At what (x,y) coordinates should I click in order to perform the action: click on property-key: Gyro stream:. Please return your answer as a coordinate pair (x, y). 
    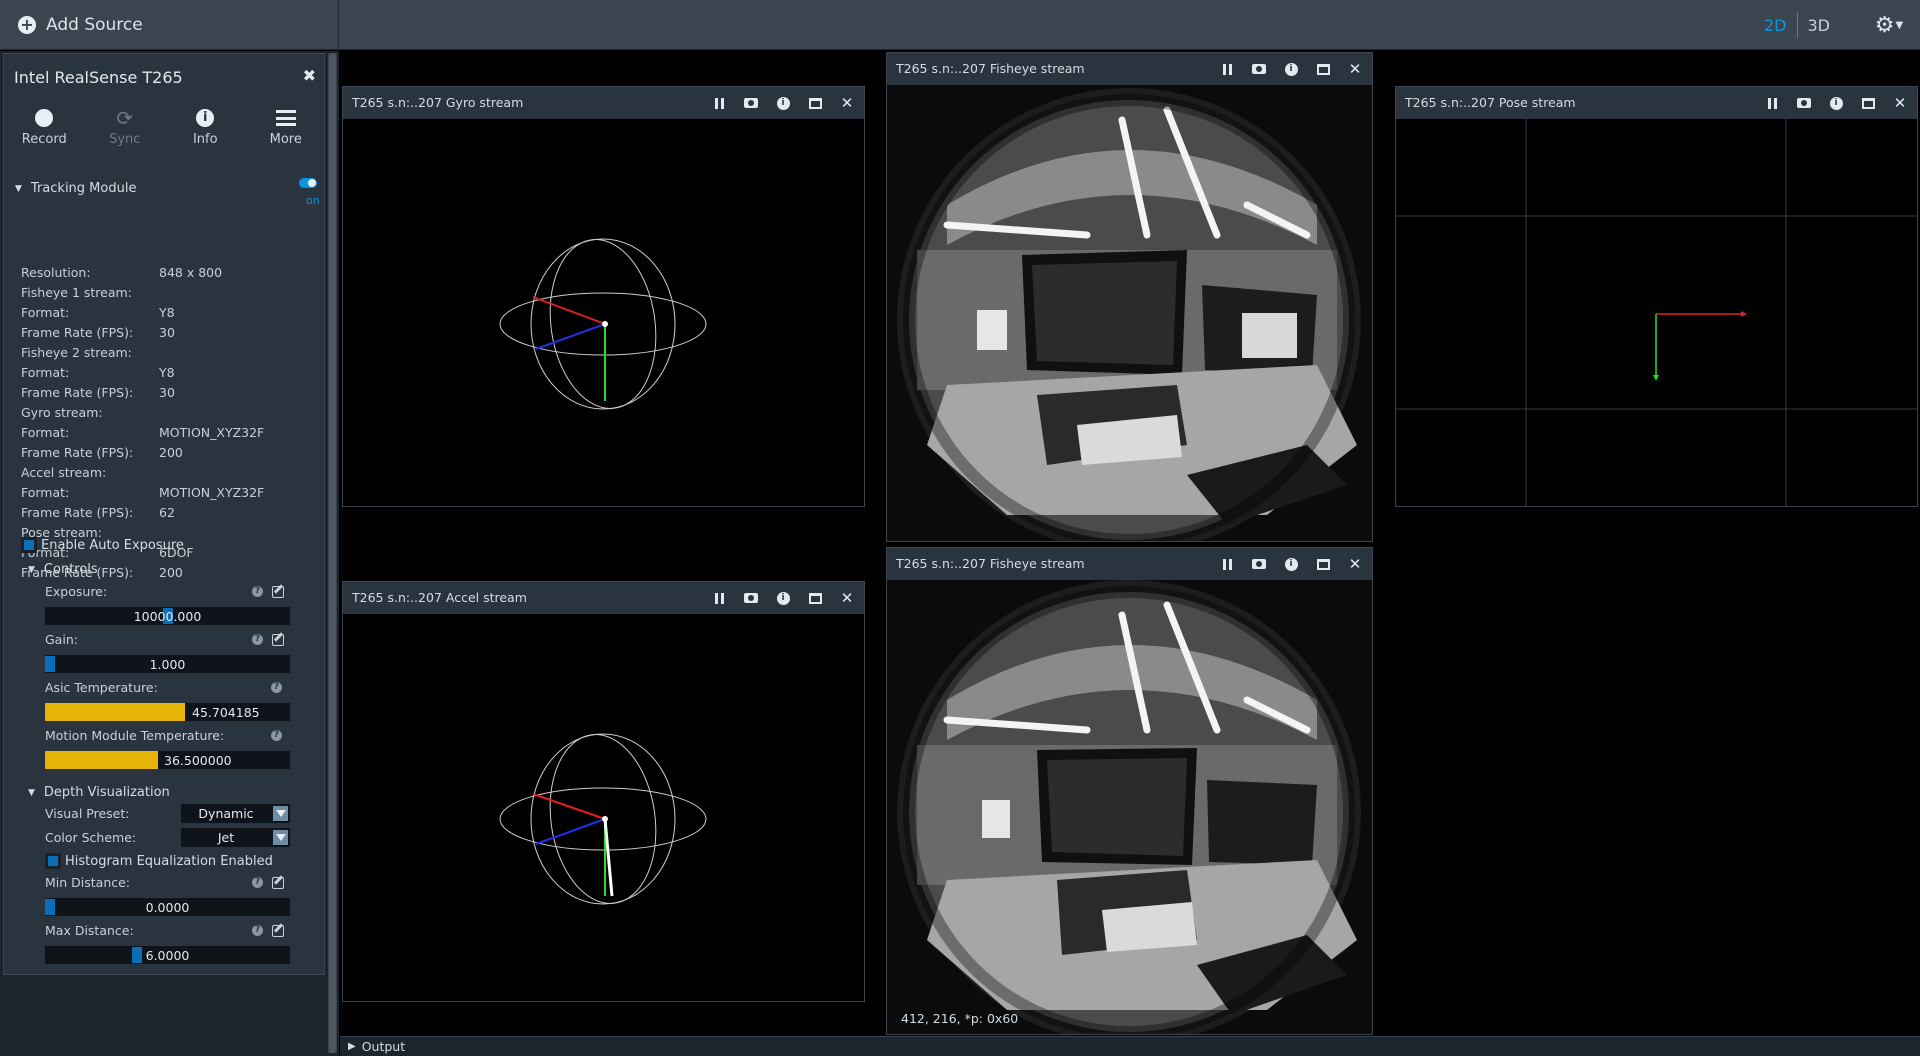
    Looking at the image, I should click on (62, 412).